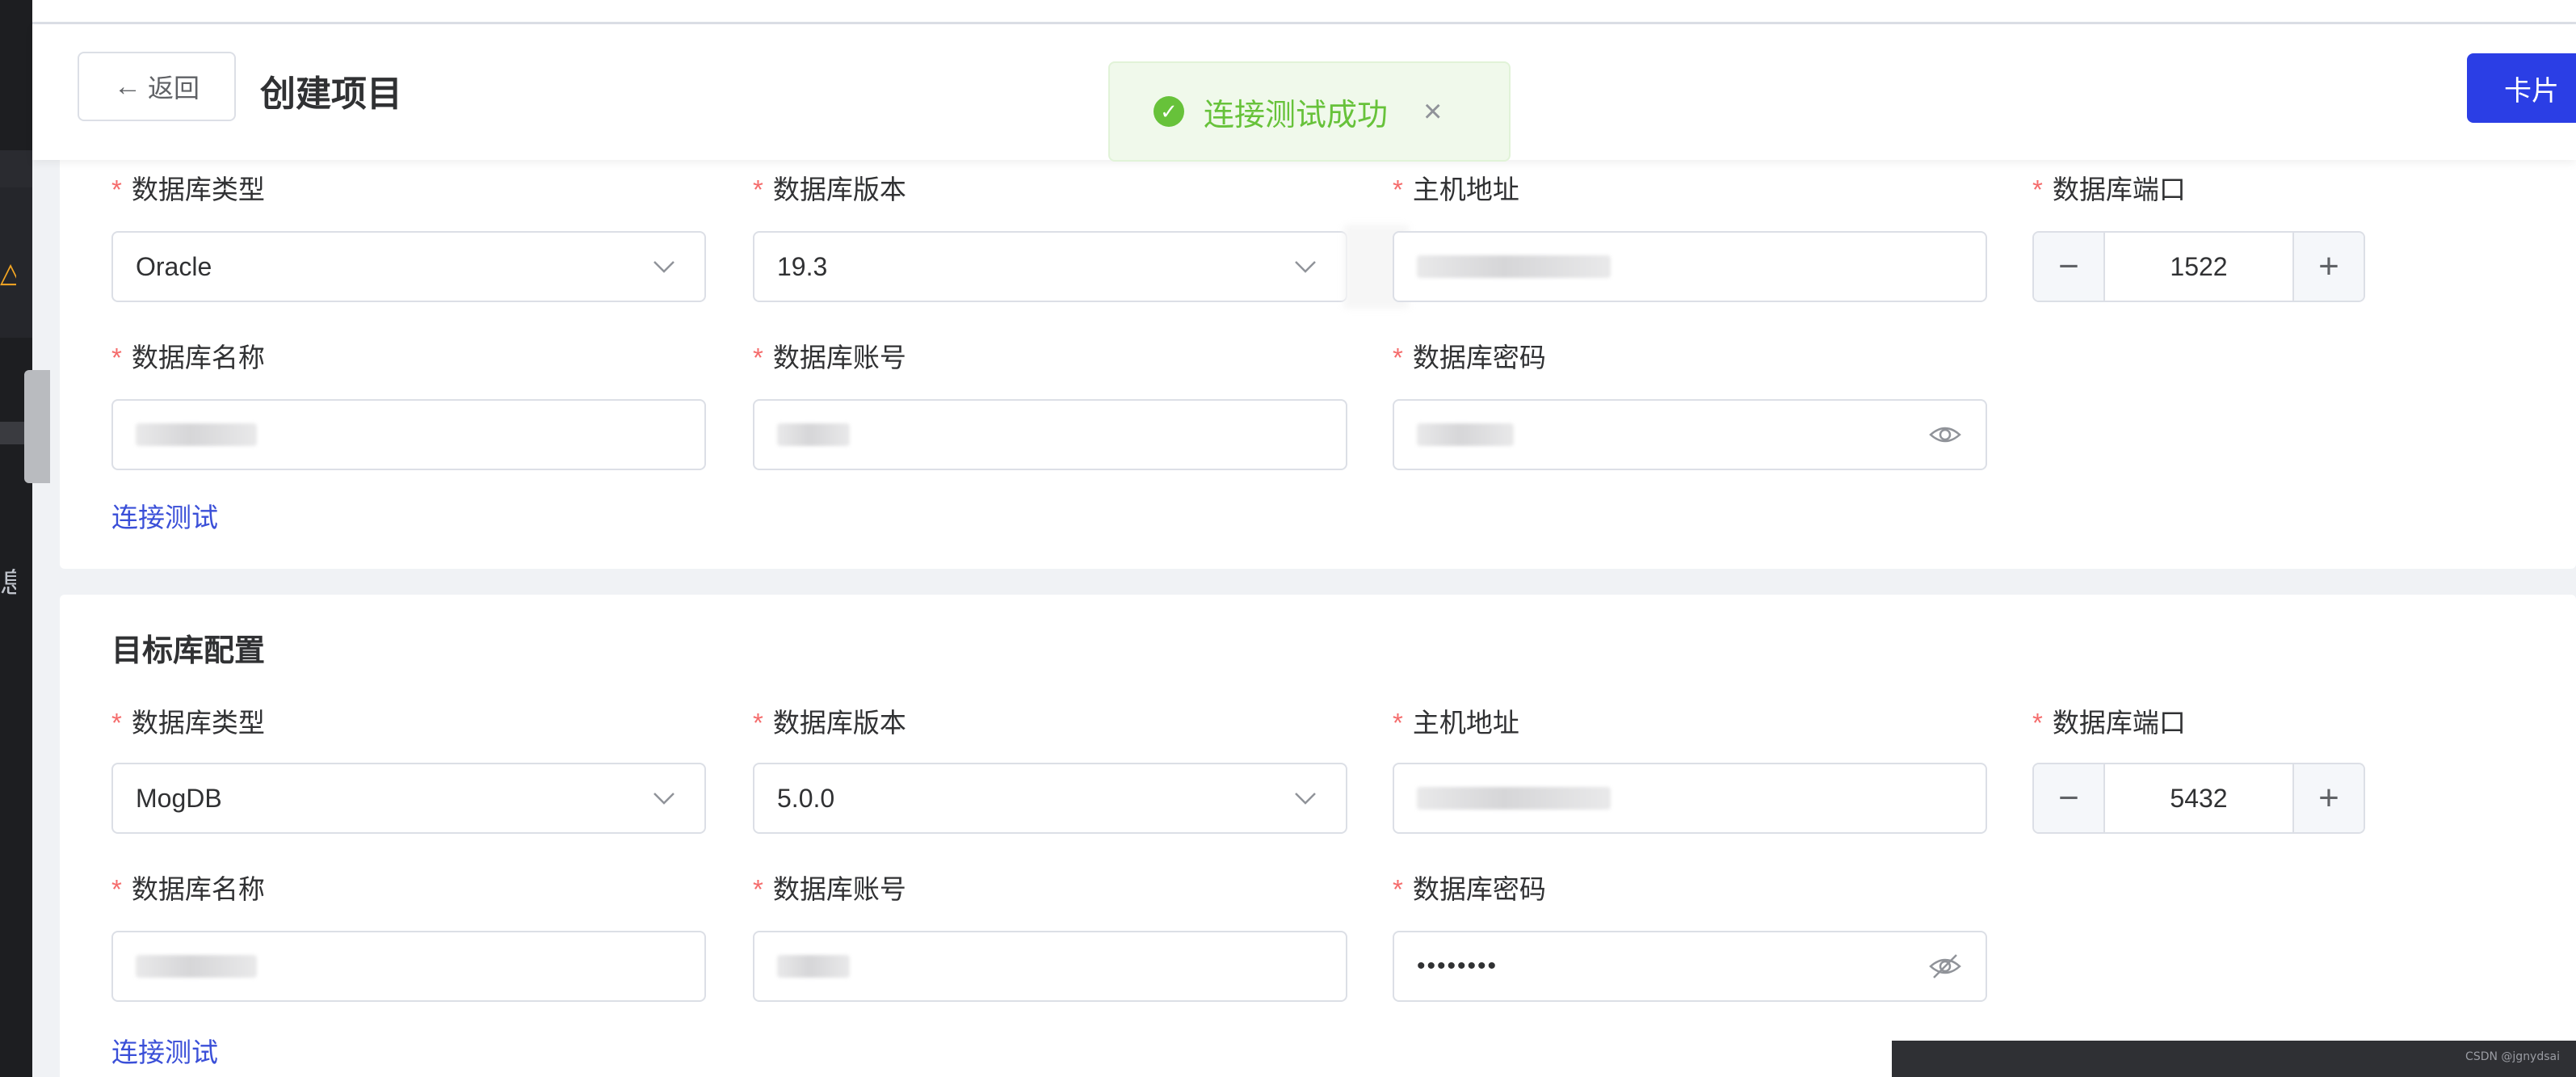  What do you see at coordinates (1169, 111) in the screenshot?
I see `check-circle-icon: ✓` at bounding box center [1169, 111].